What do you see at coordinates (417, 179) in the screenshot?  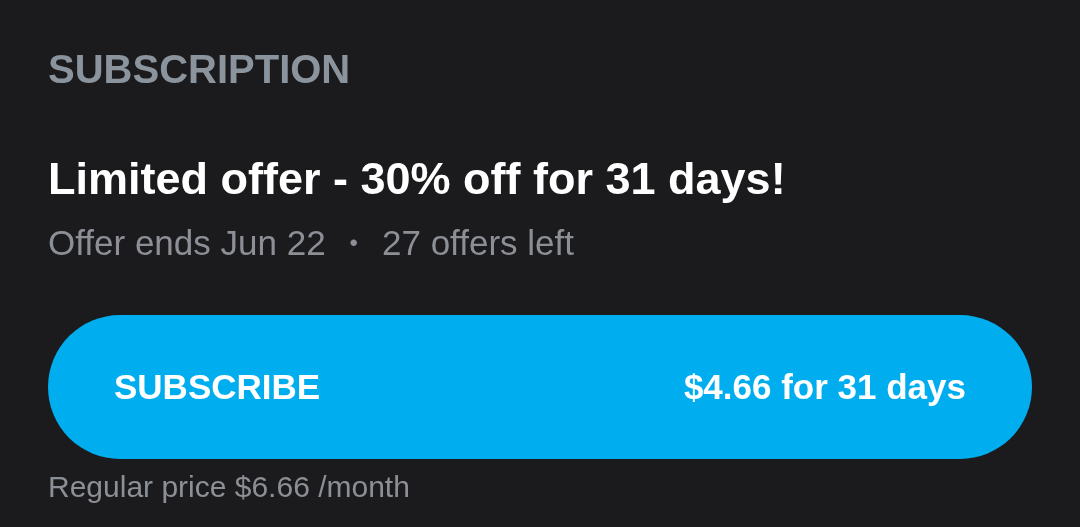 I see `offer-title: Limited offer - 30% off for 31 days!` at bounding box center [417, 179].